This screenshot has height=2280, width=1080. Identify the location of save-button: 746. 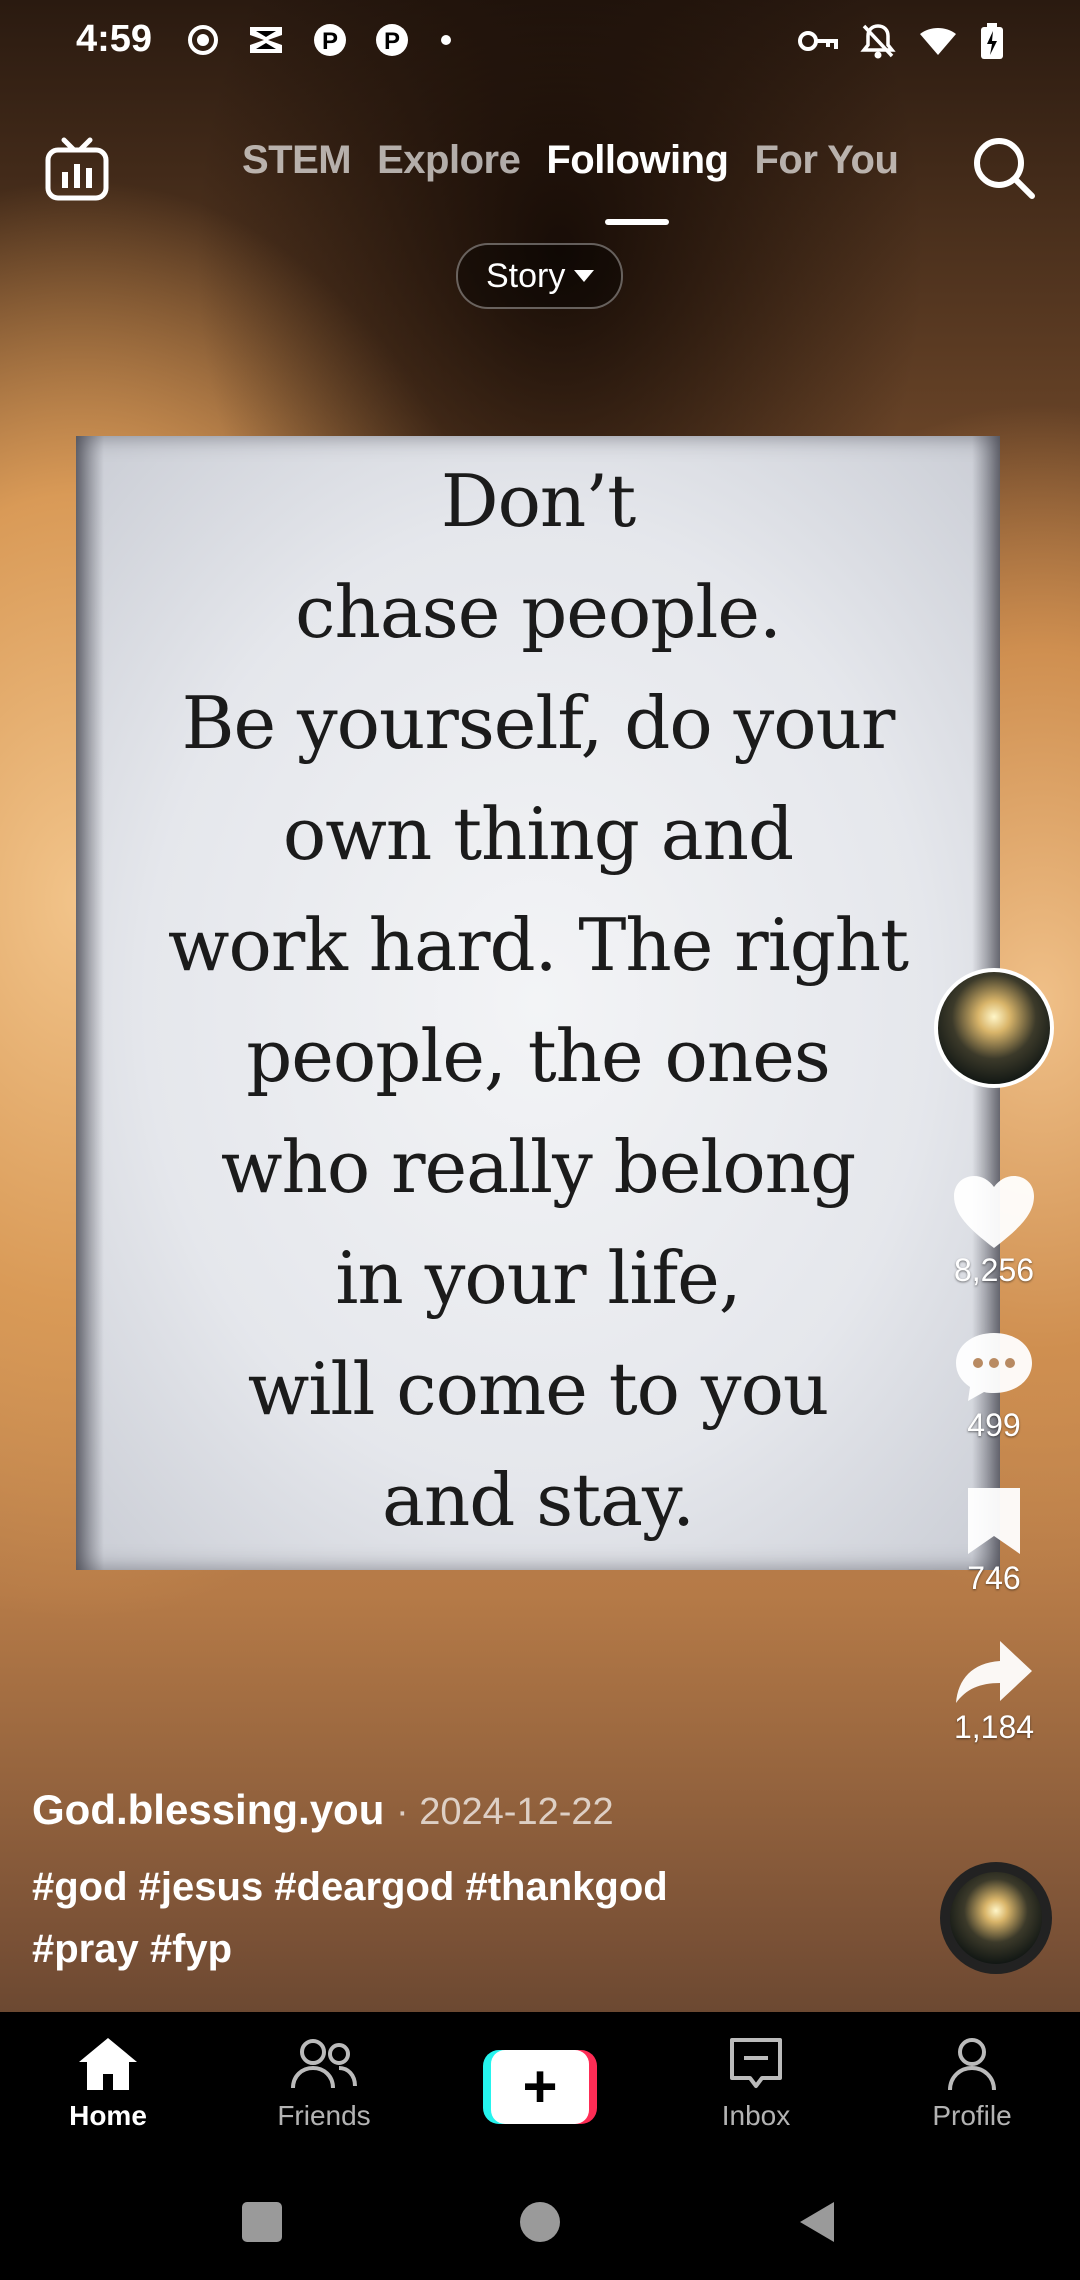
(994, 1540).